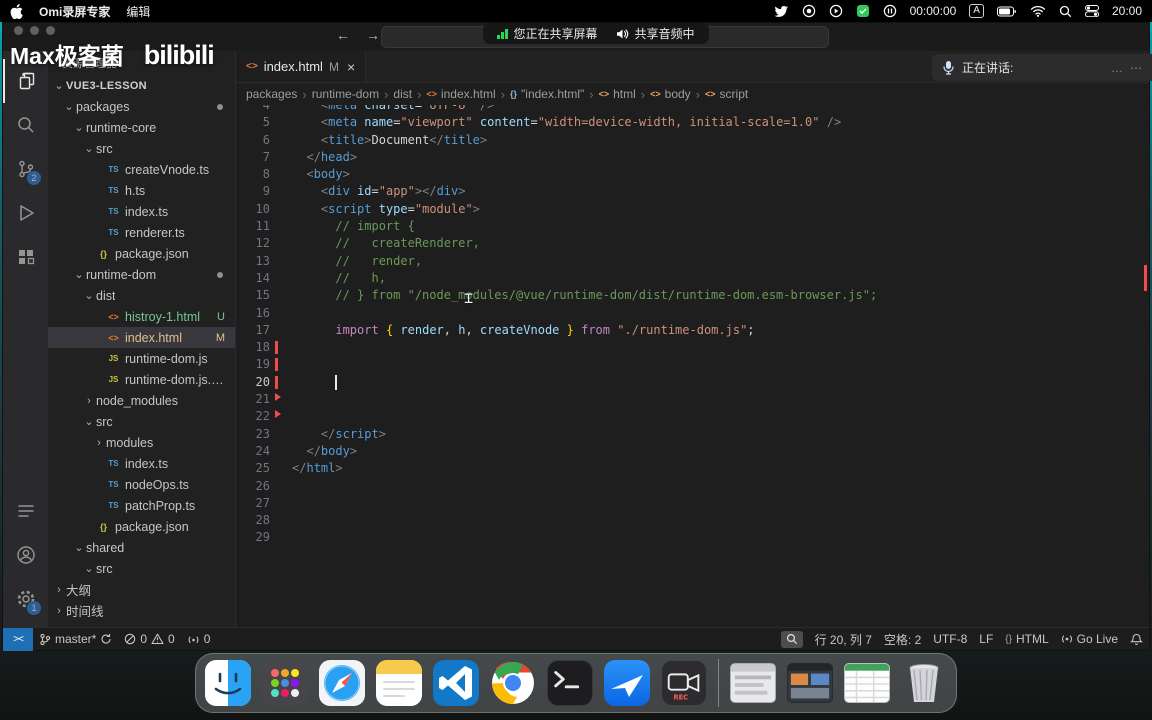 The image size is (1152, 720). What do you see at coordinates (373, 35) in the screenshot?
I see `nav-forward-icon: →` at bounding box center [373, 35].